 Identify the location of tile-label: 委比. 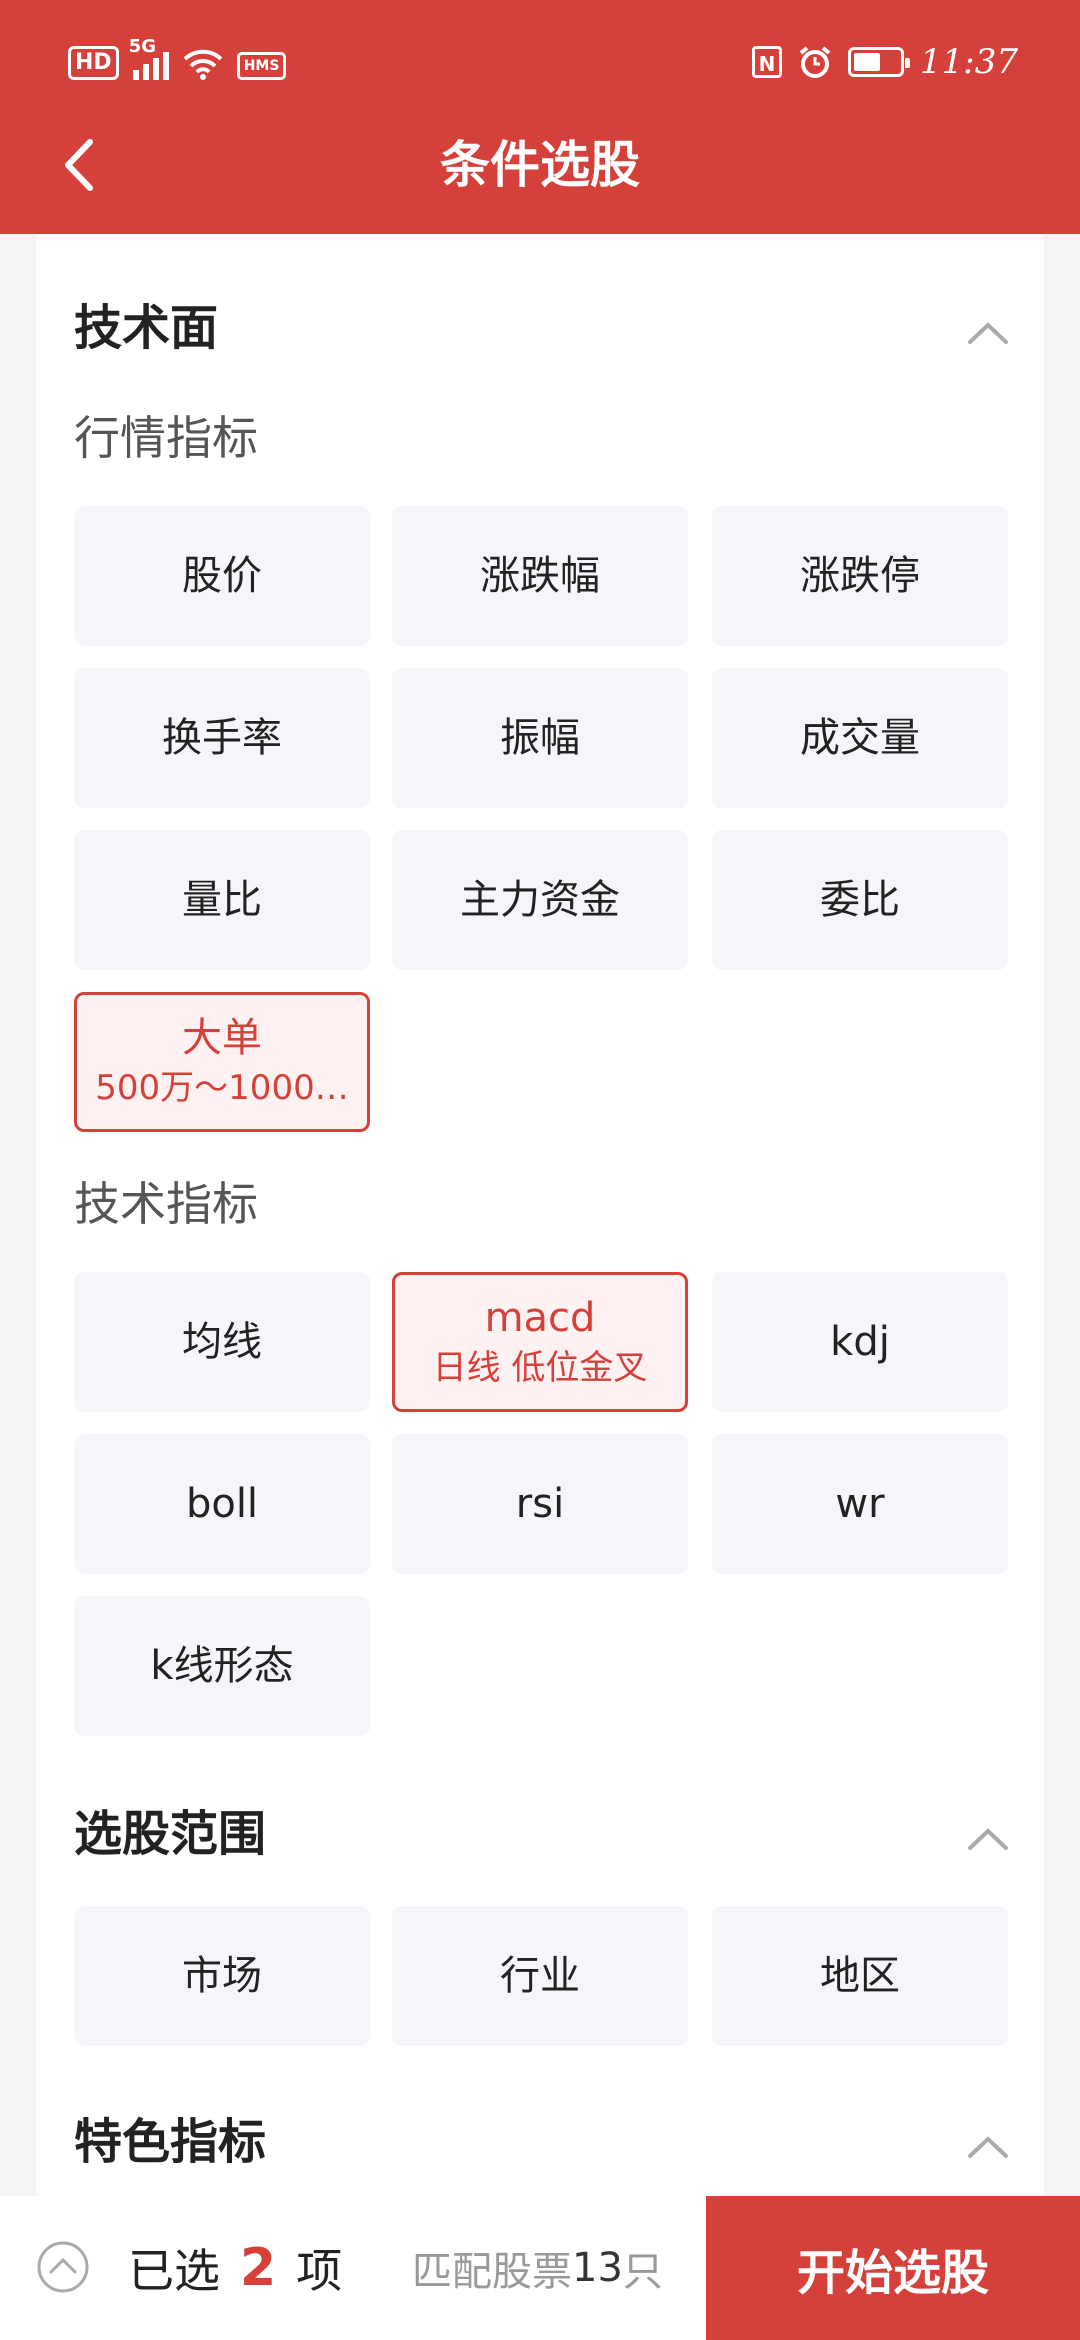
(860, 900).